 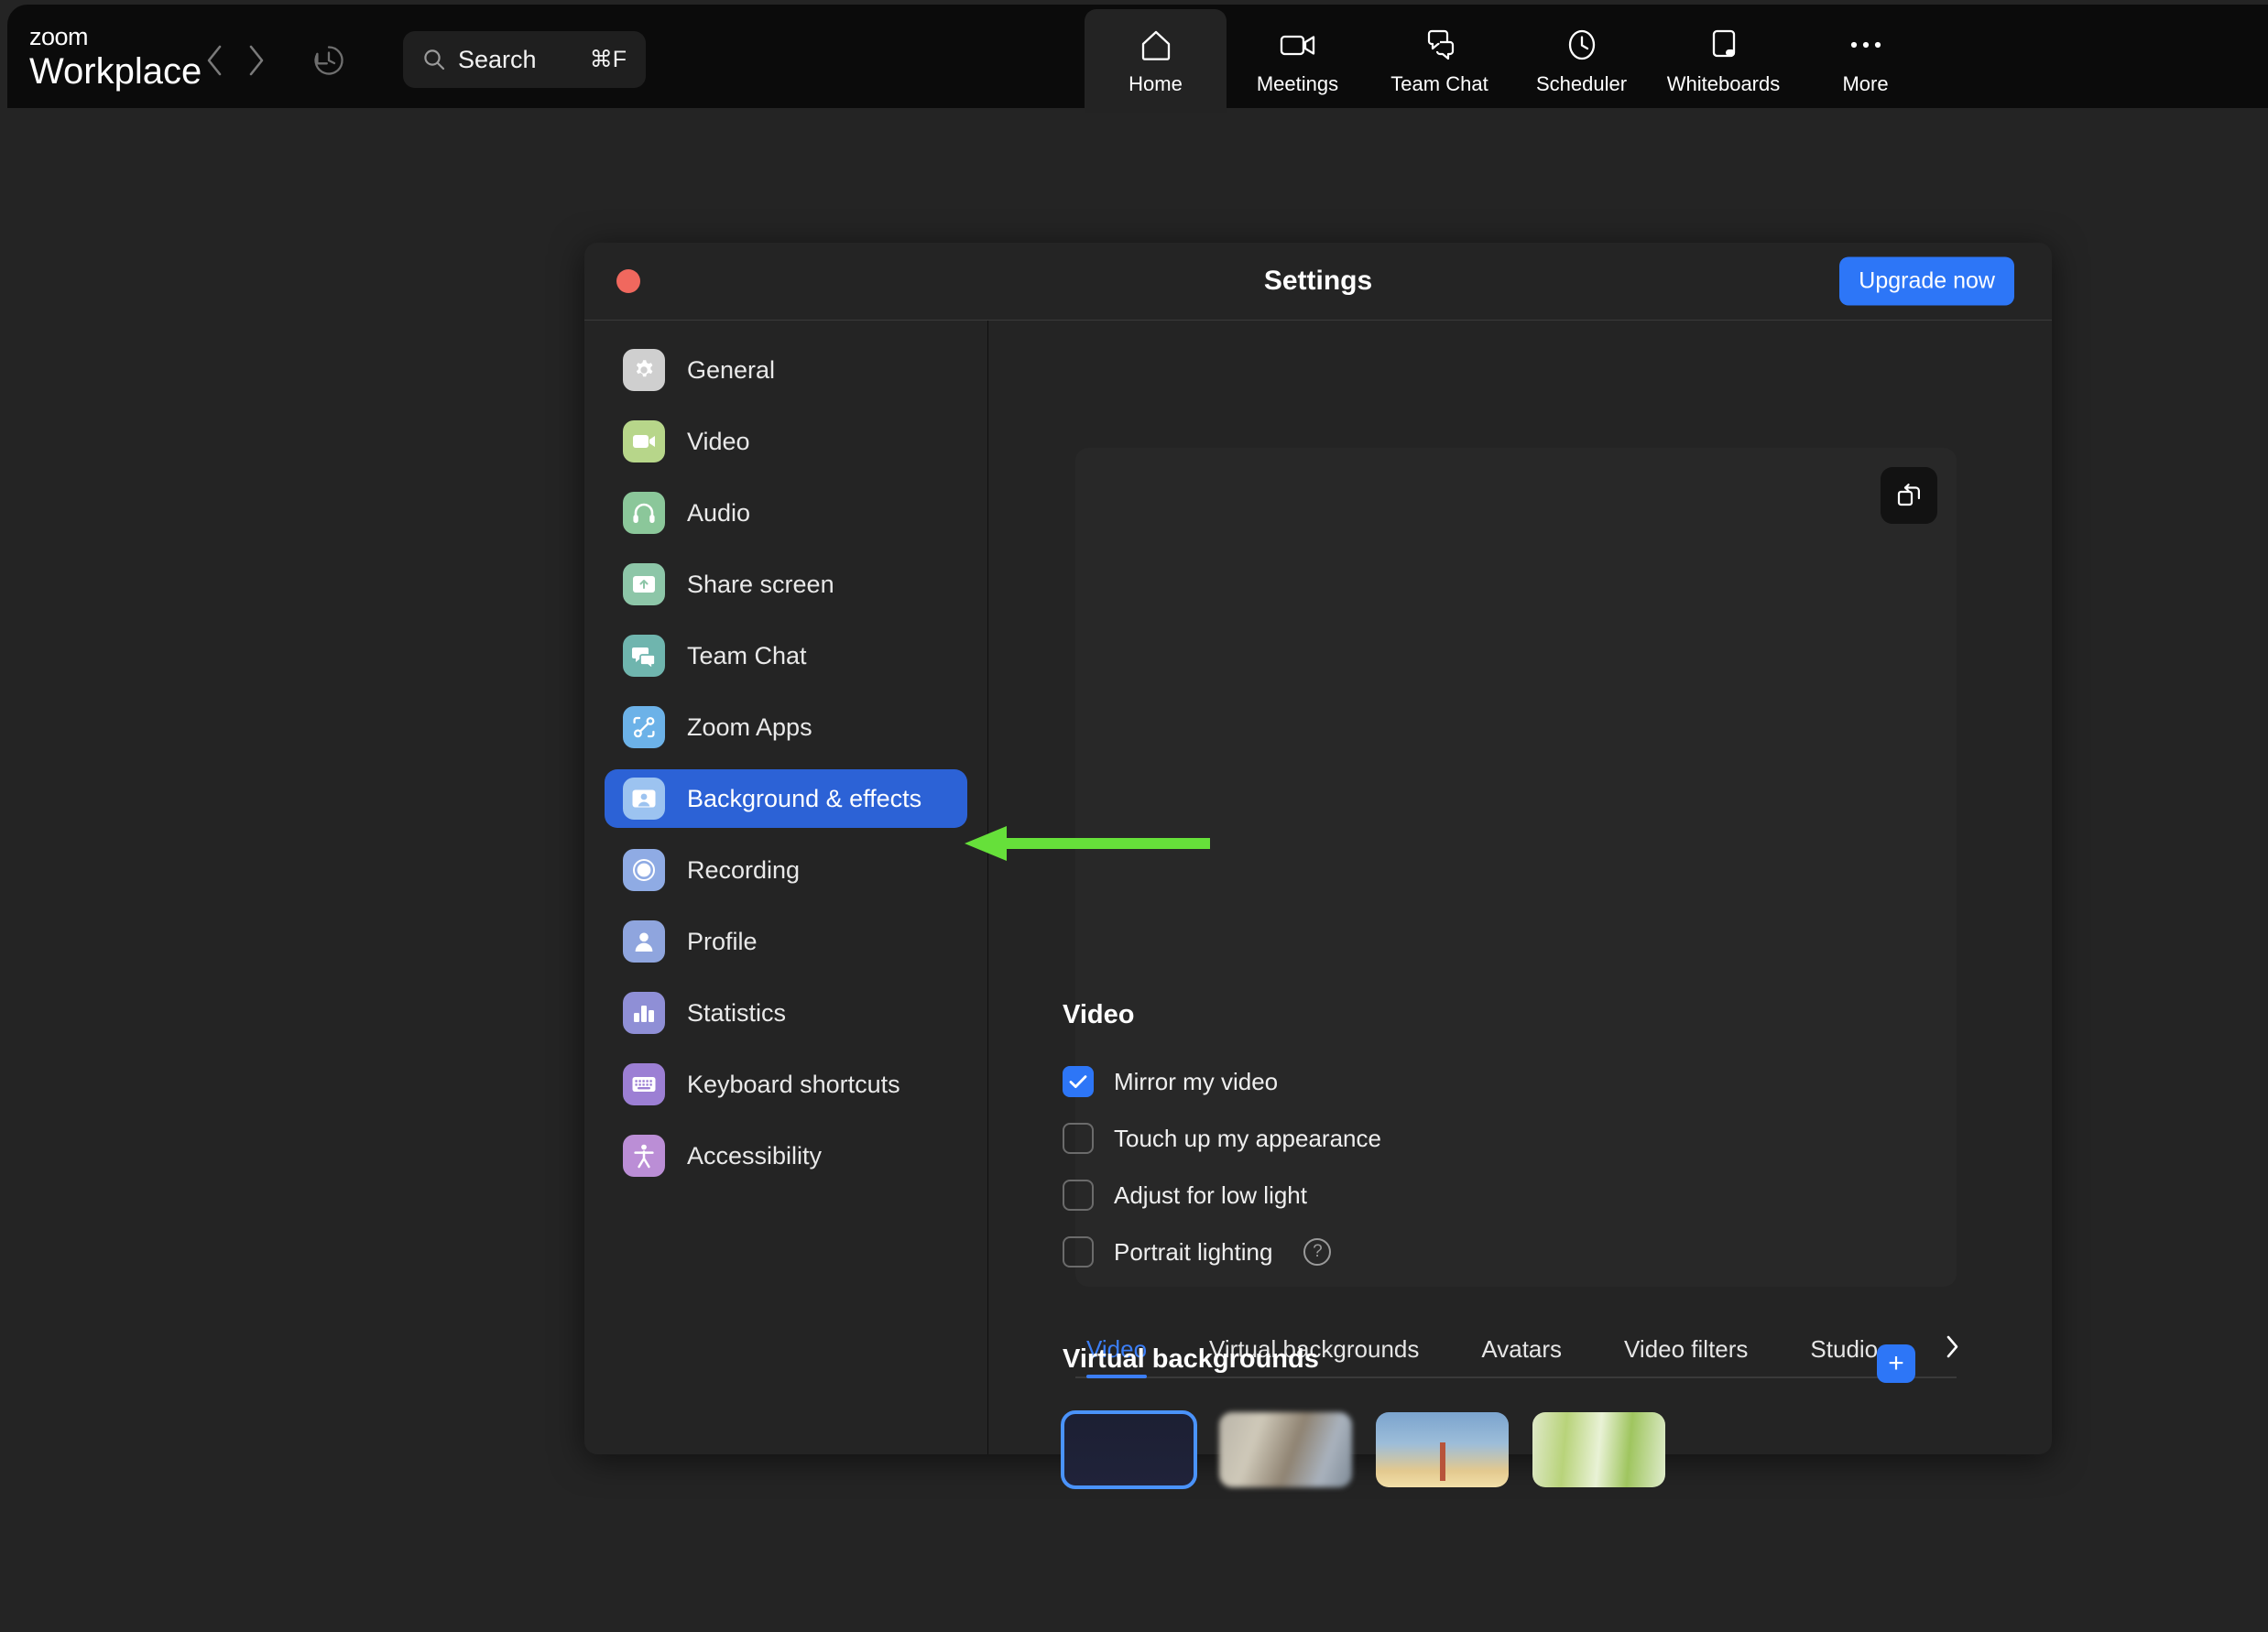 What do you see at coordinates (115, 71) in the screenshot?
I see `brand-line-2: Workplace` at bounding box center [115, 71].